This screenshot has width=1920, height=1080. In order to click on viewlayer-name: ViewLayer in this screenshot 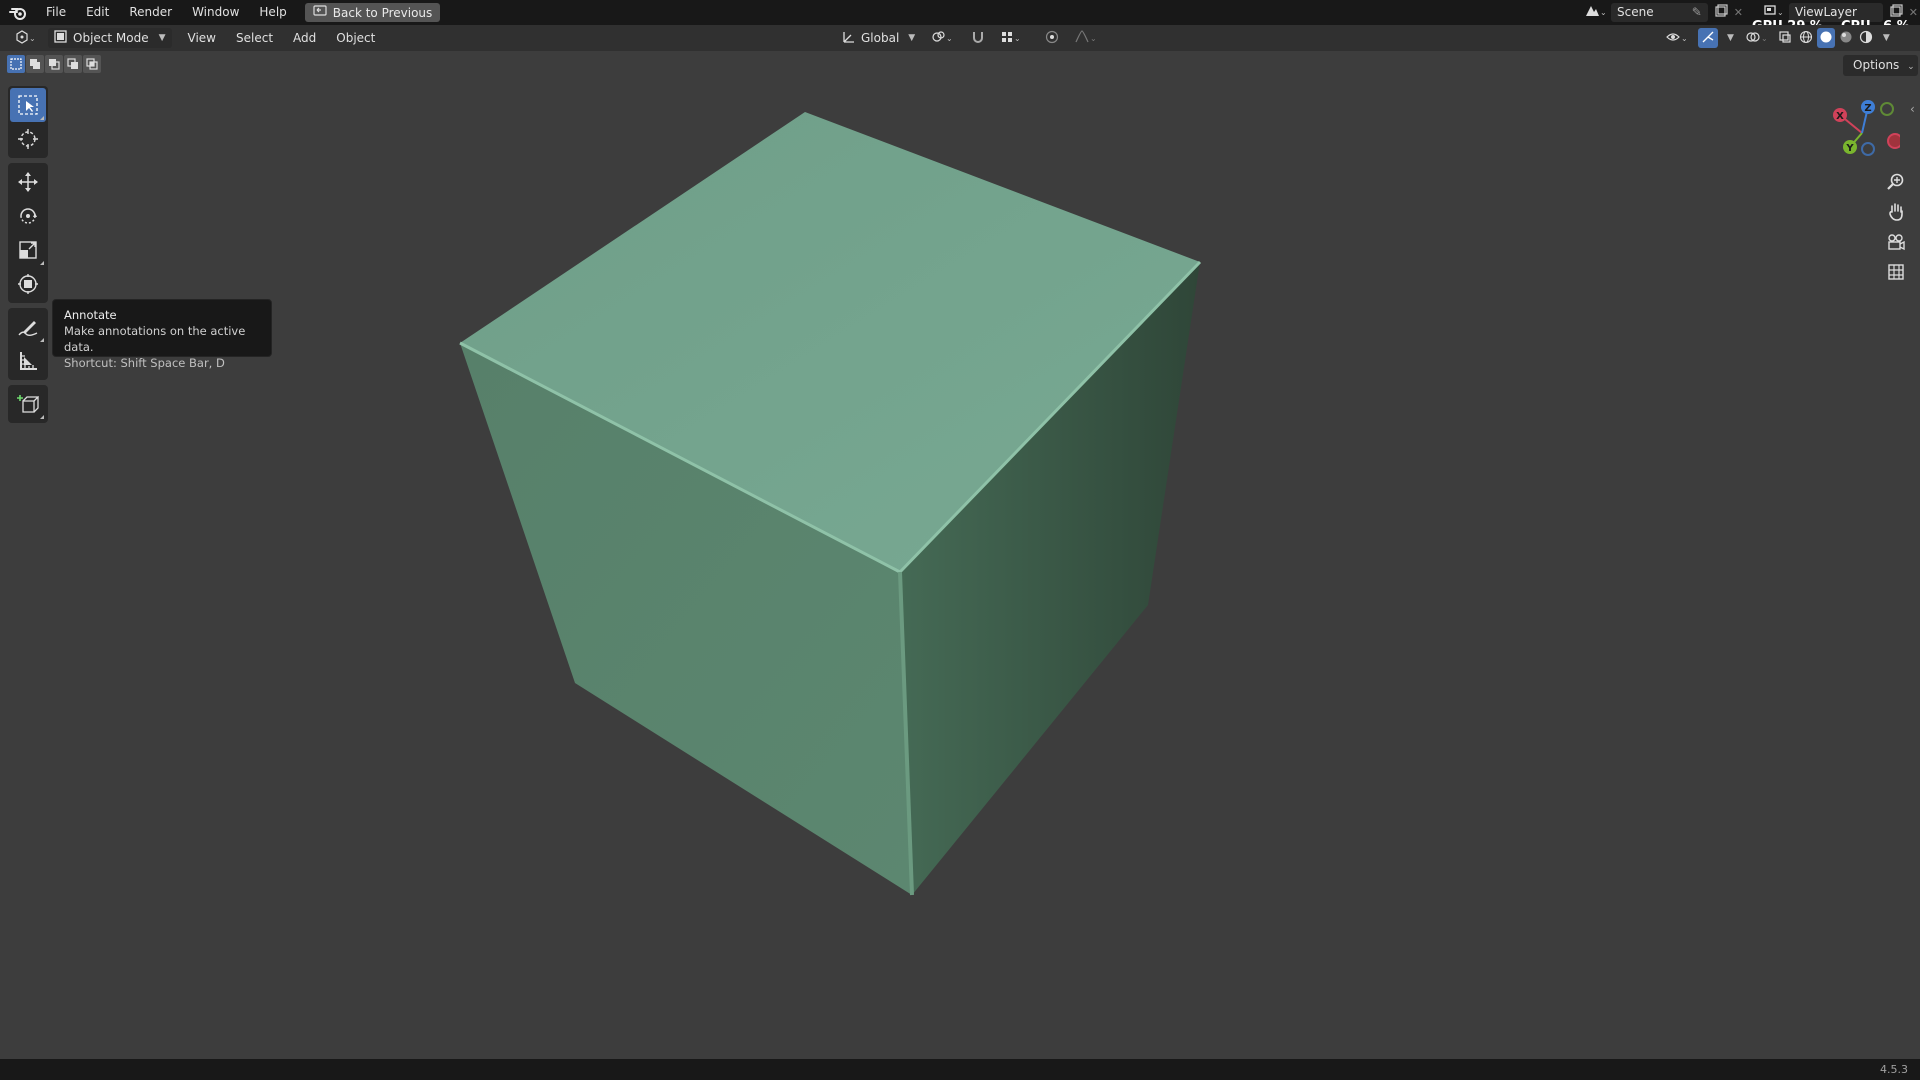, I will do `click(1826, 12)`.